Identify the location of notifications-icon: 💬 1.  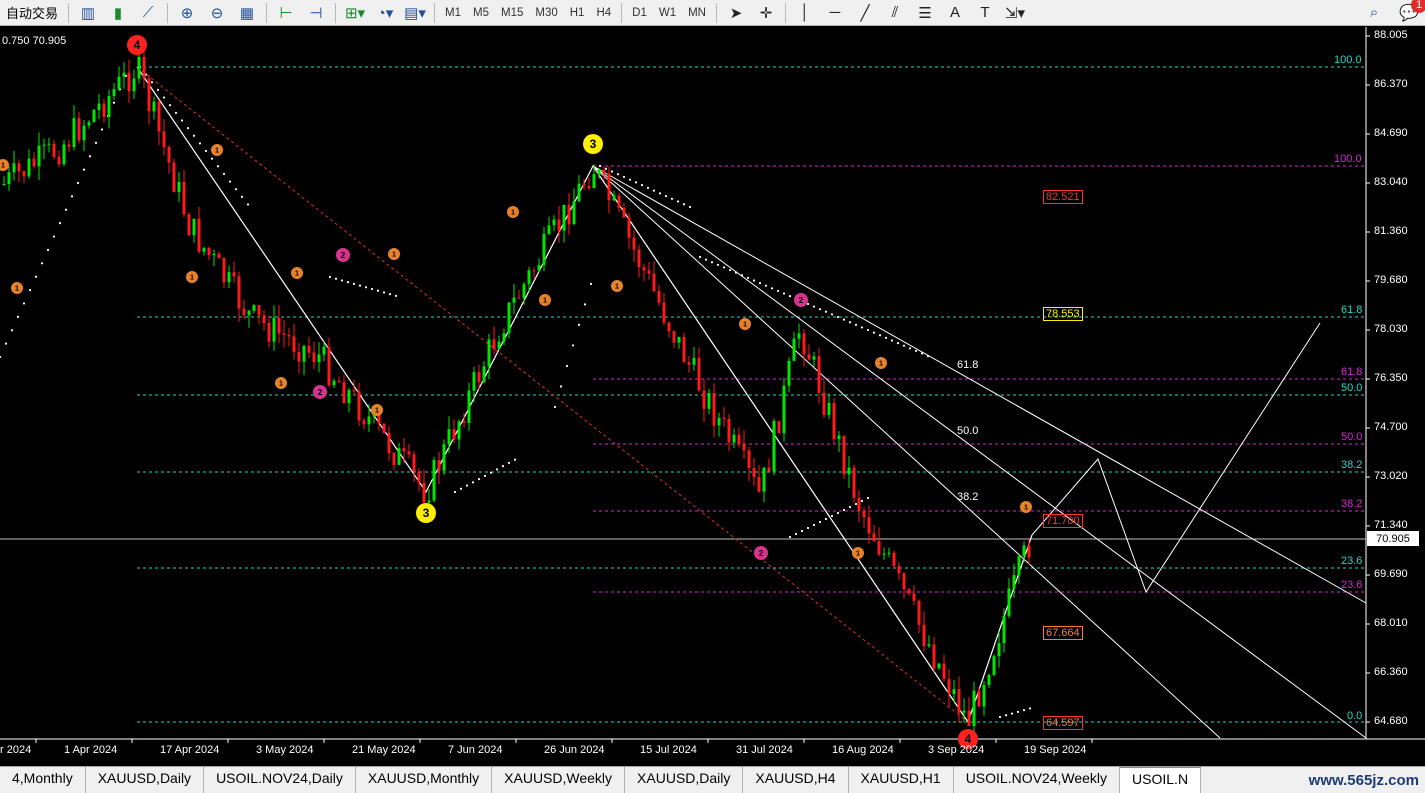
(1412, 11).